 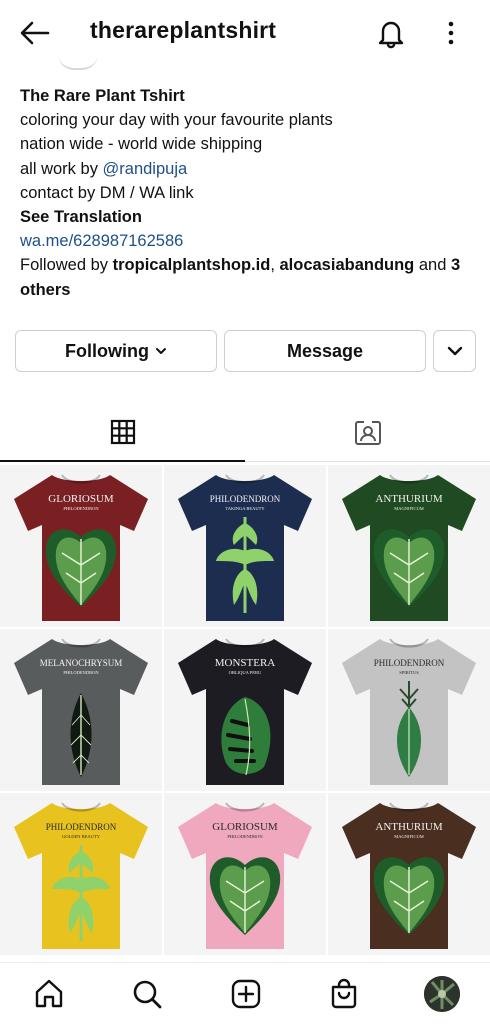 I want to click on shirt-subtitle-text: SPIRITUS, so click(x=409, y=672).